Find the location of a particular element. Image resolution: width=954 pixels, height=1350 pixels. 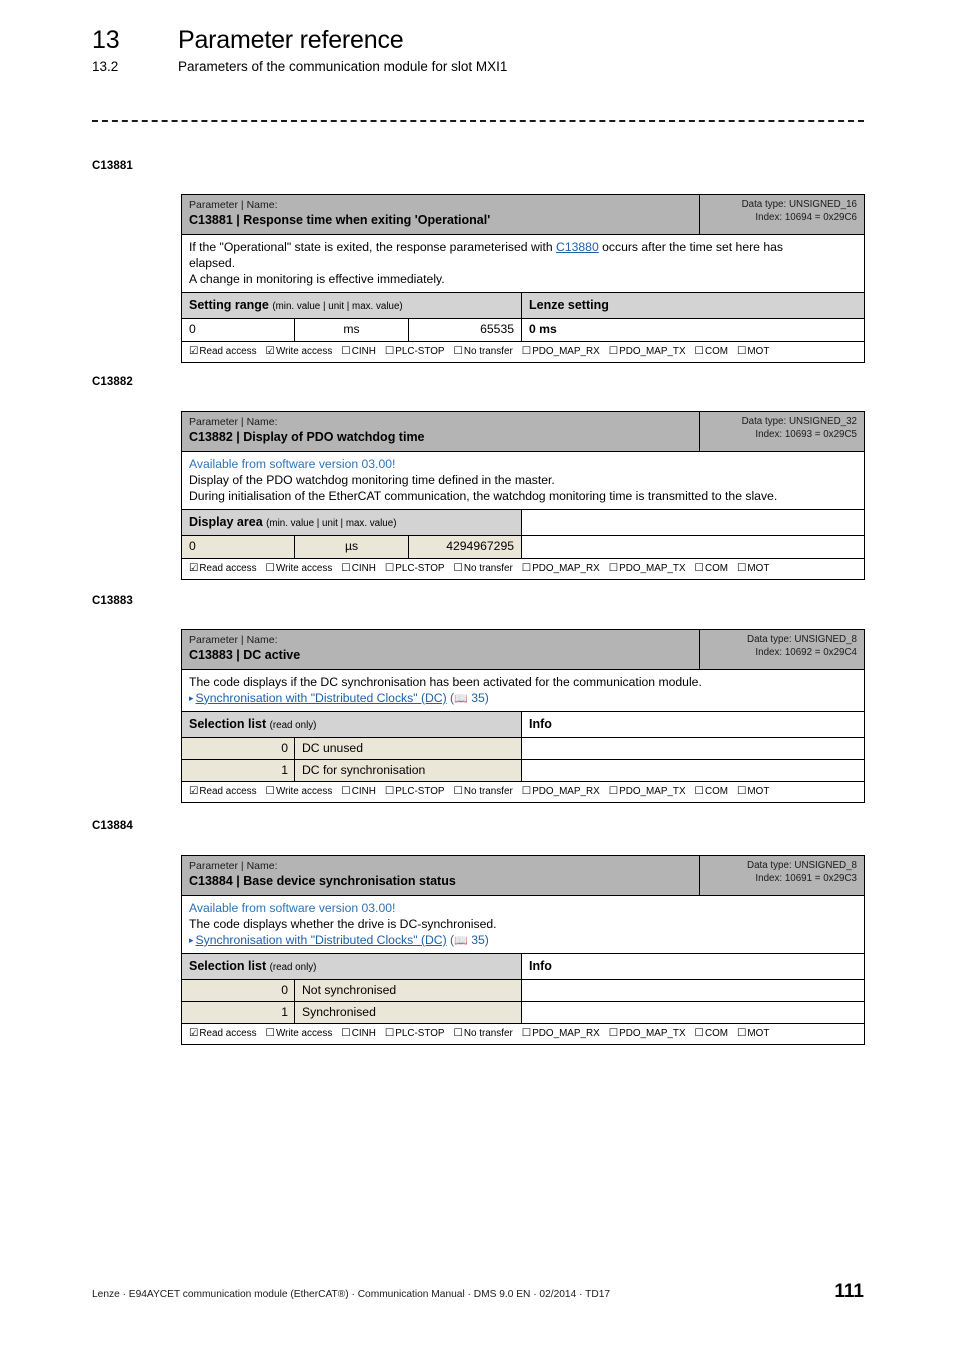

param-datatype: Data type: UNSIGNED_16 is located at coordinates (799, 204).